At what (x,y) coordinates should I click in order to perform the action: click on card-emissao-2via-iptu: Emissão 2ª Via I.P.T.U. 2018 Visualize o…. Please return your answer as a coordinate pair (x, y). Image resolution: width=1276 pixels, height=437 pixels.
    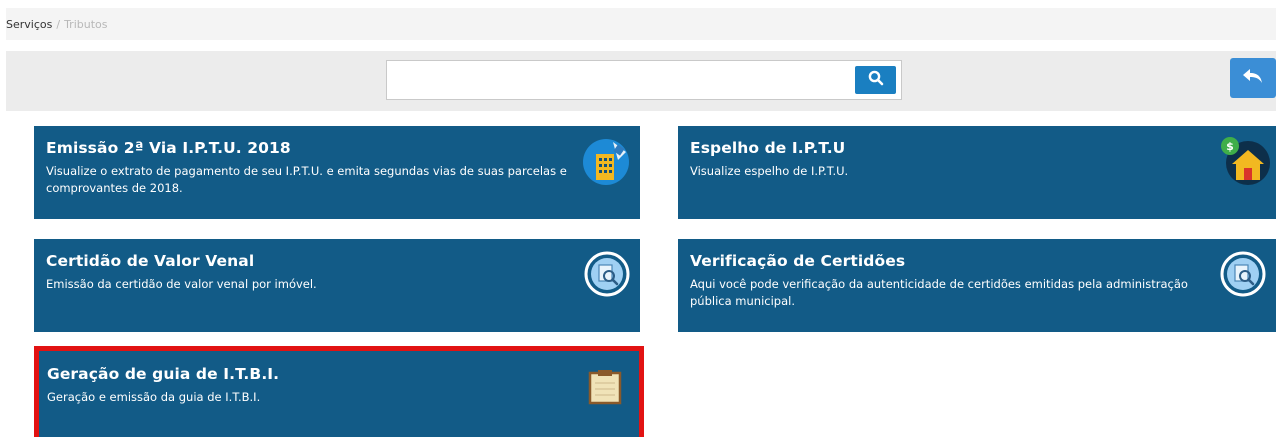
    Looking at the image, I should click on (337, 172).